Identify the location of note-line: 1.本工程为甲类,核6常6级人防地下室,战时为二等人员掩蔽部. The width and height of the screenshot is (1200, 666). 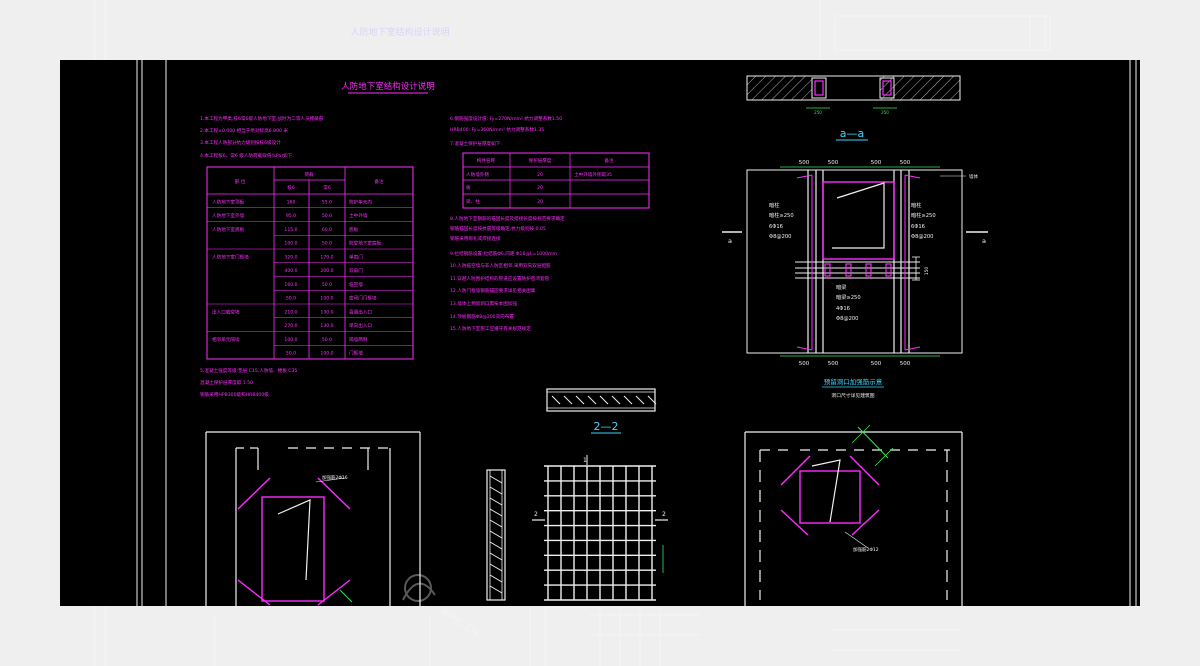
(262, 118).